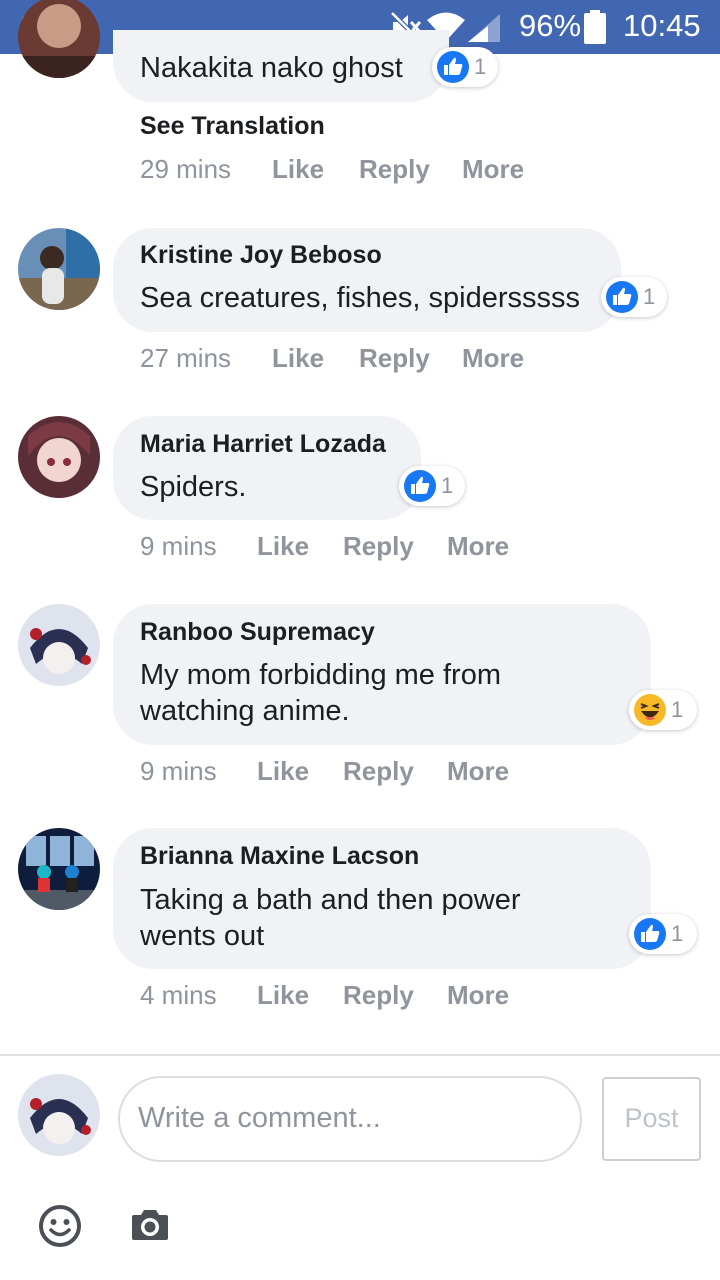 The image size is (720, 1280). Describe the element at coordinates (360, 1055) in the screenshot. I see `divider` at that location.